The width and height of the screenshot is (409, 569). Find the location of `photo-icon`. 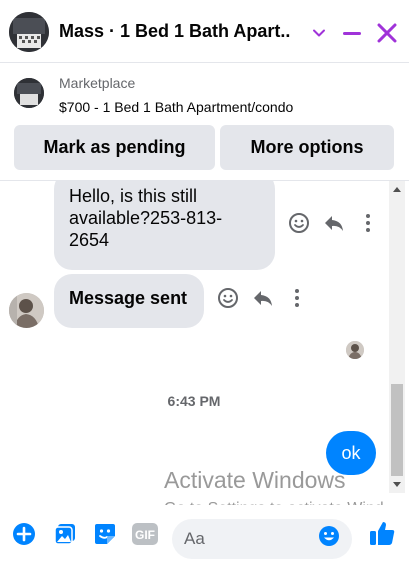

photo-icon is located at coordinates (65, 534).